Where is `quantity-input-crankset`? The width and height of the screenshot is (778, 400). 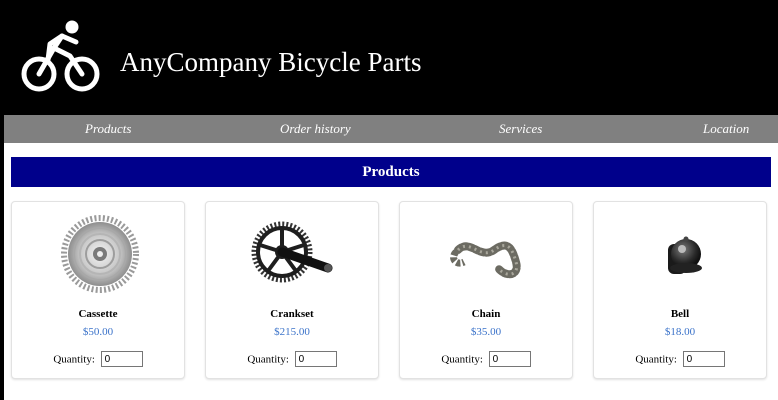
quantity-input-crankset is located at coordinates (315, 359).